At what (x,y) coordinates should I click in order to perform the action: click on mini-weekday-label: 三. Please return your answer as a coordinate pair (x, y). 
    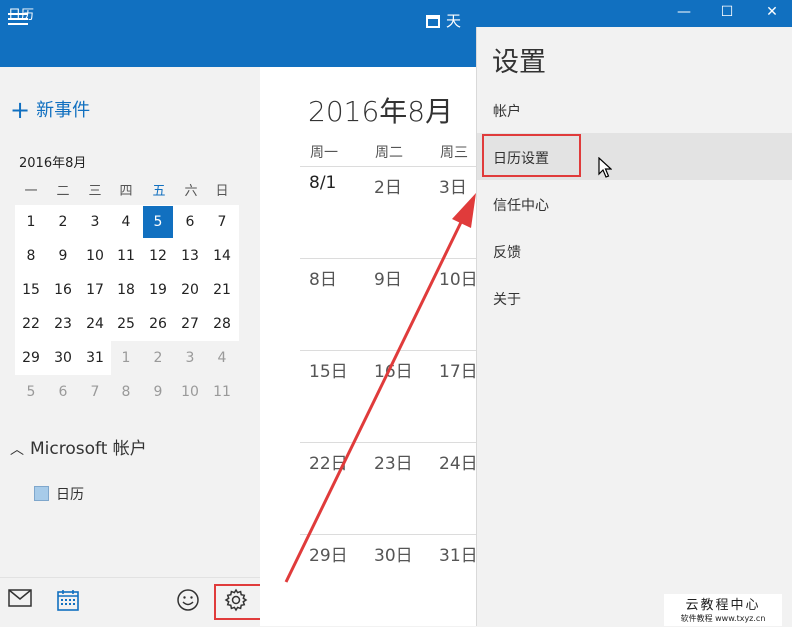
    Looking at the image, I should click on (95, 191).